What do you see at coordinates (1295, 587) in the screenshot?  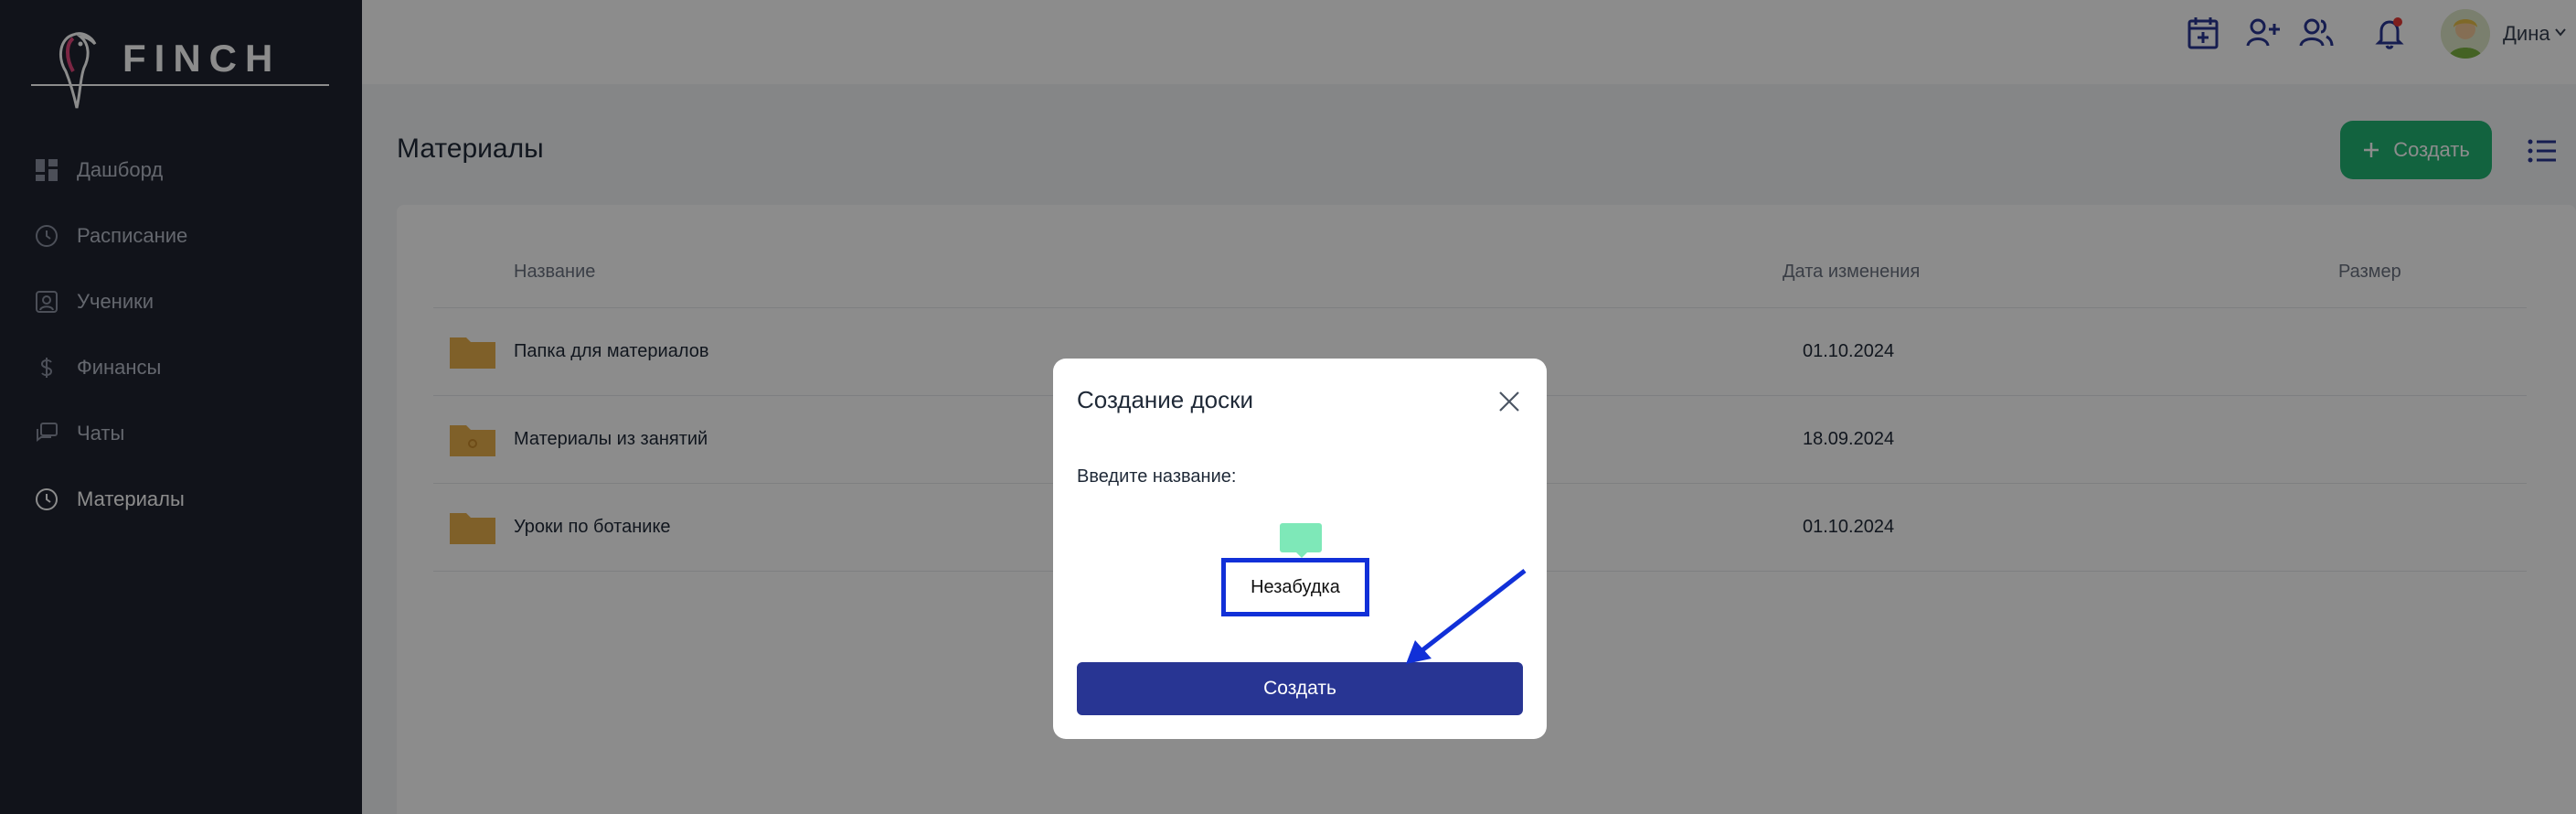 I see `board-name-input: Незабудка` at bounding box center [1295, 587].